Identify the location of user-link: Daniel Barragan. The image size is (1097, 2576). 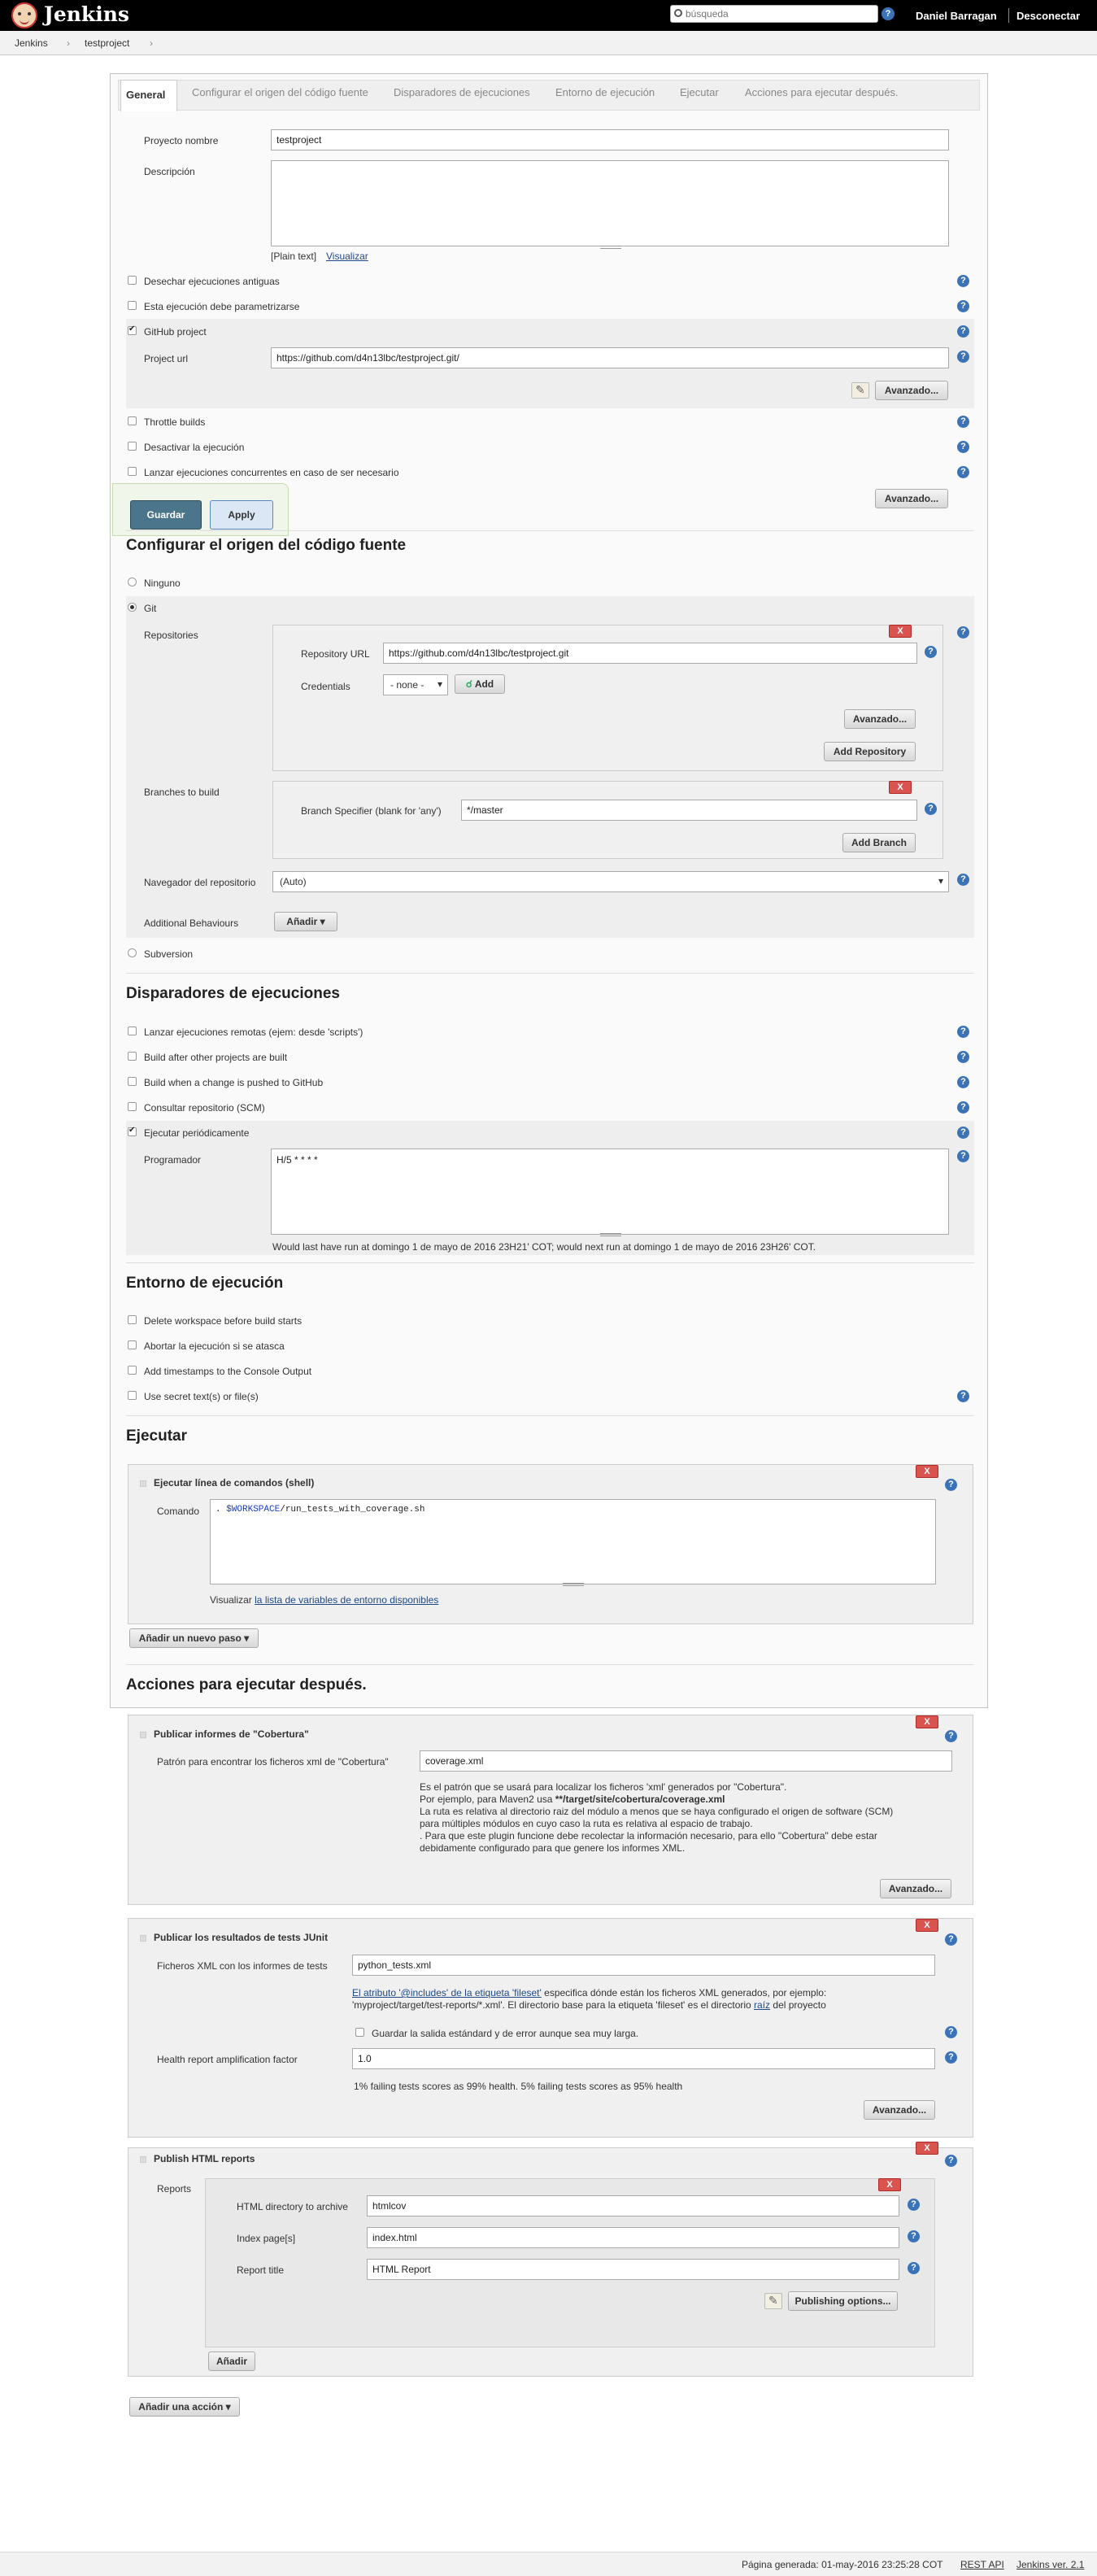
(956, 16).